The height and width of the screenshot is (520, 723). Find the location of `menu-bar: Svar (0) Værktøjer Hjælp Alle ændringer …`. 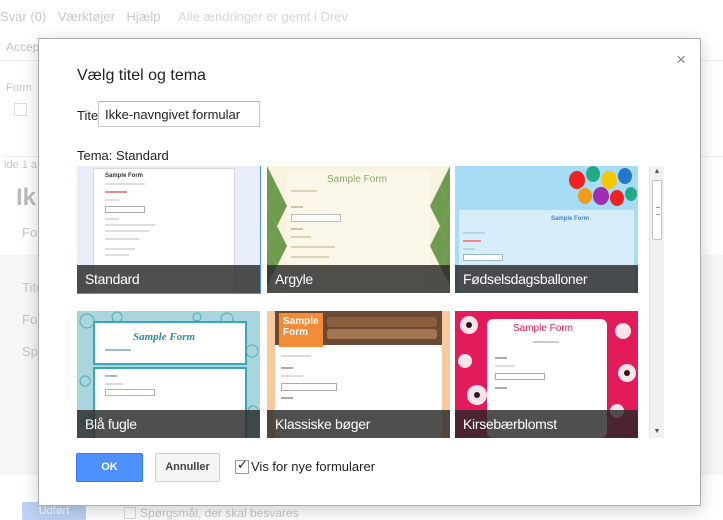

menu-bar: Svar (0) Værktøjer Hjælp Alle ændringer … is located at coordinates (178, 16).